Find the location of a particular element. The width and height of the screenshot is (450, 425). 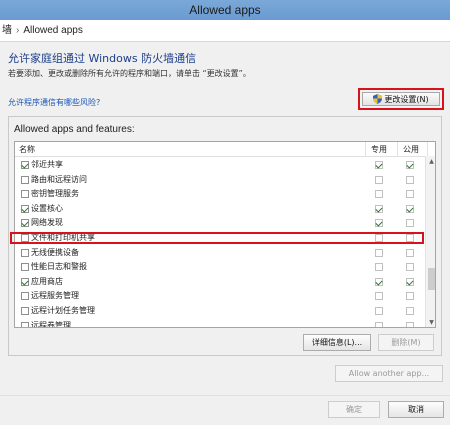

app-name: 性能日志和警报 is located at coordinates (59, 267).